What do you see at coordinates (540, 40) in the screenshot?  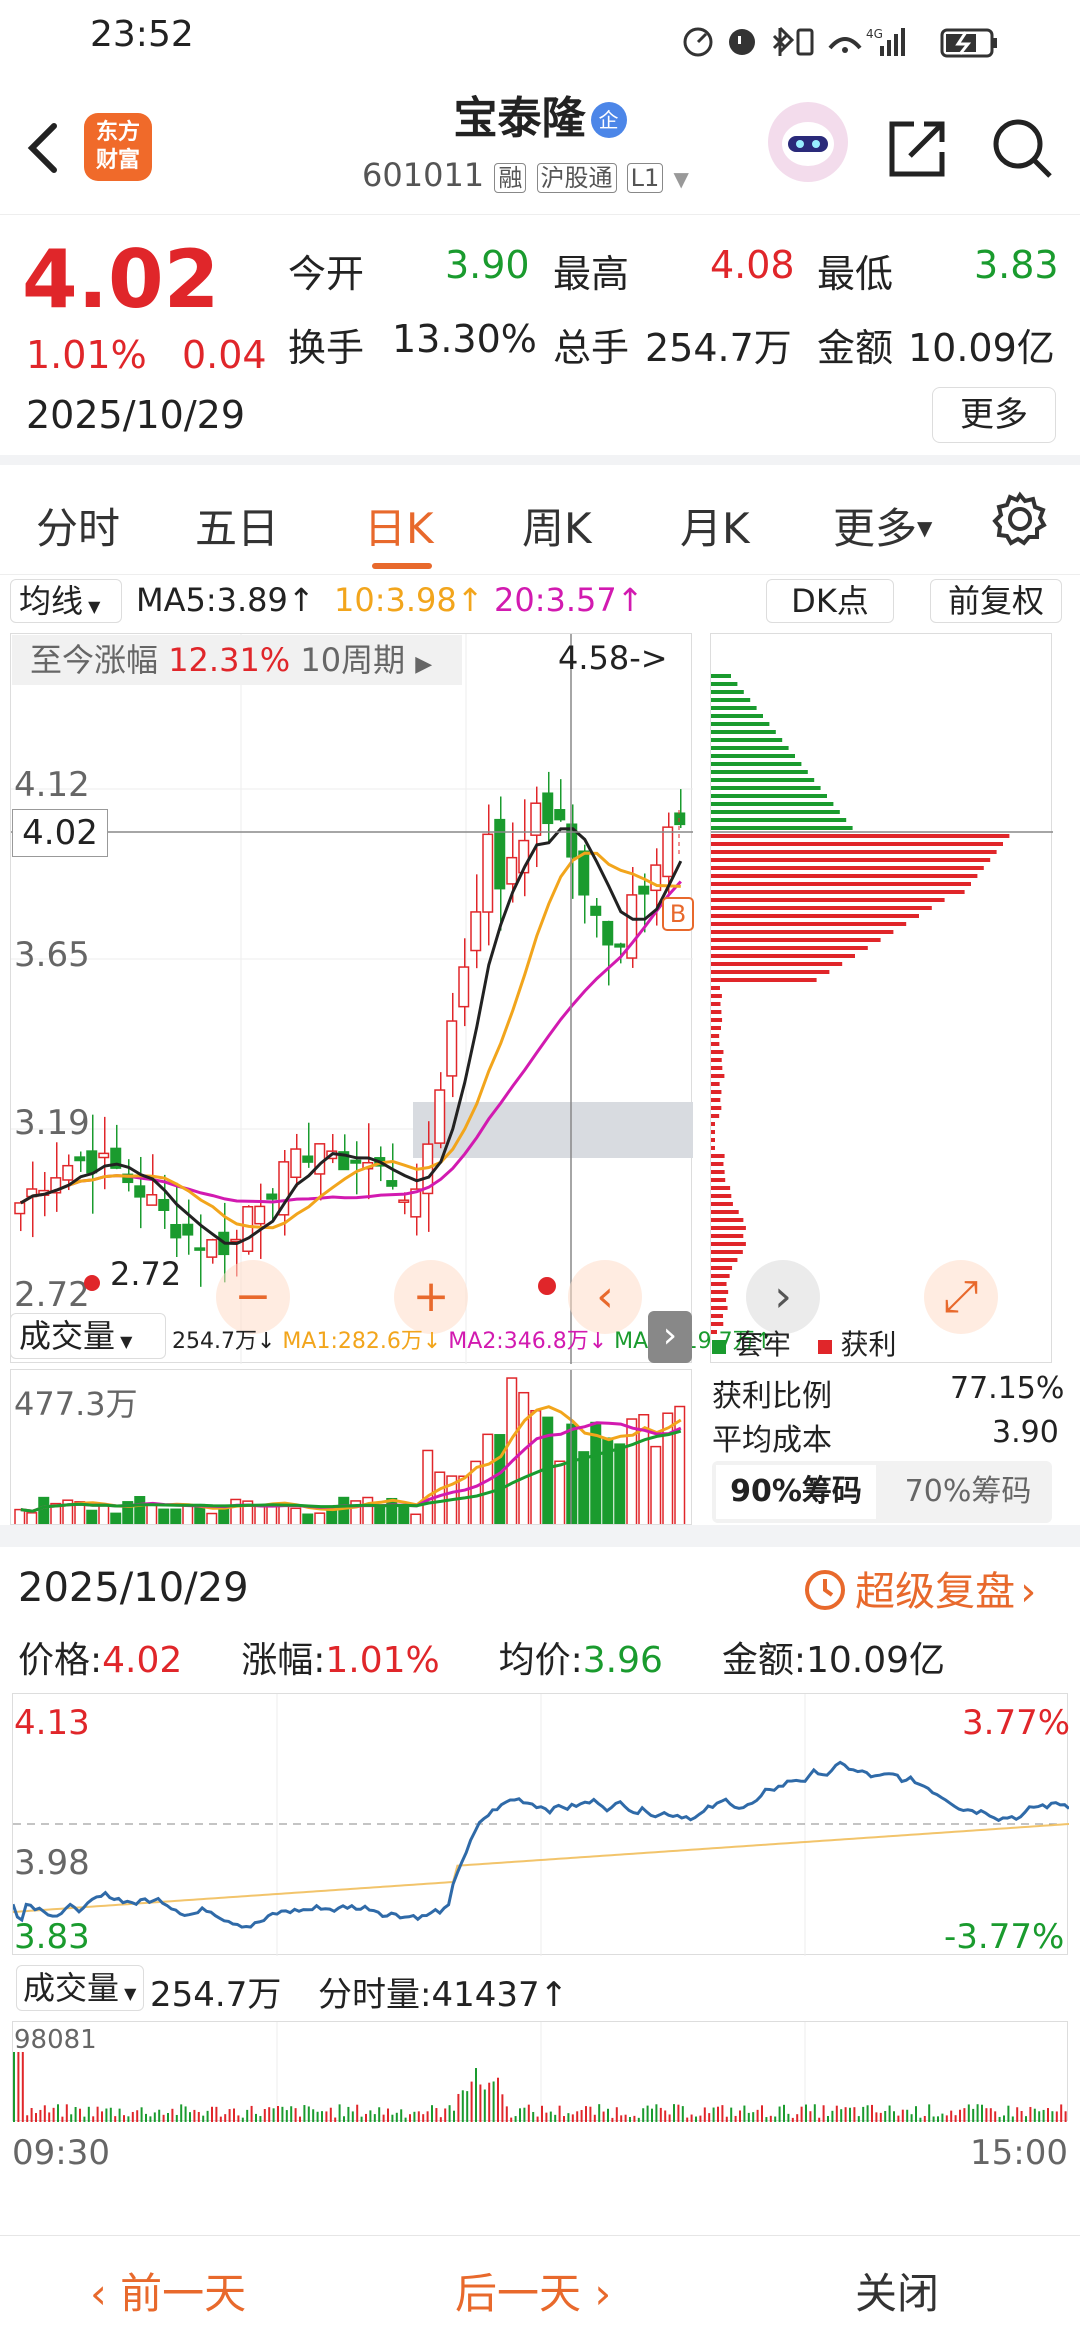 I see `status-bar: 23:52 4G` at bounding box center [540, 40].